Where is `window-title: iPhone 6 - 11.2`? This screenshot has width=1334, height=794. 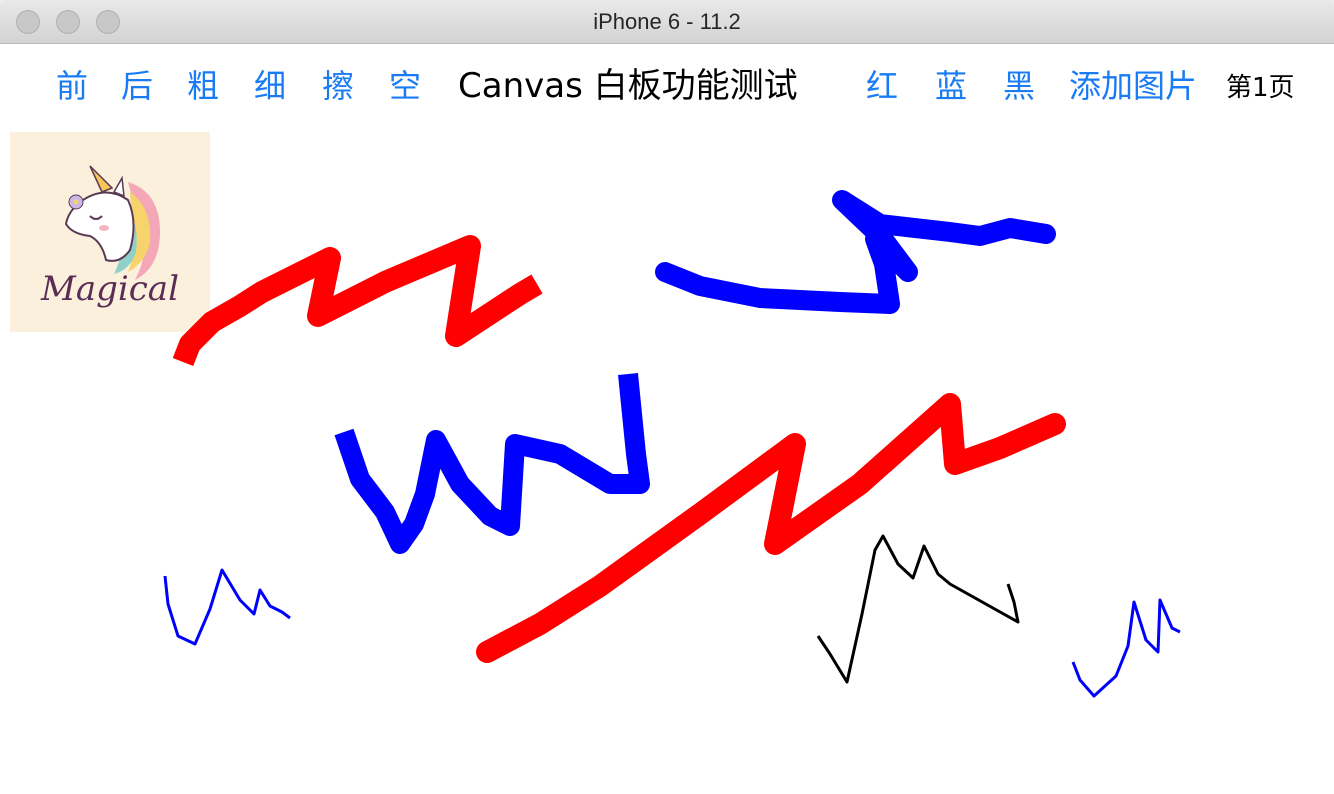 window-title: iPhone 6 - 11.2 is located at coordinates (667, 21).